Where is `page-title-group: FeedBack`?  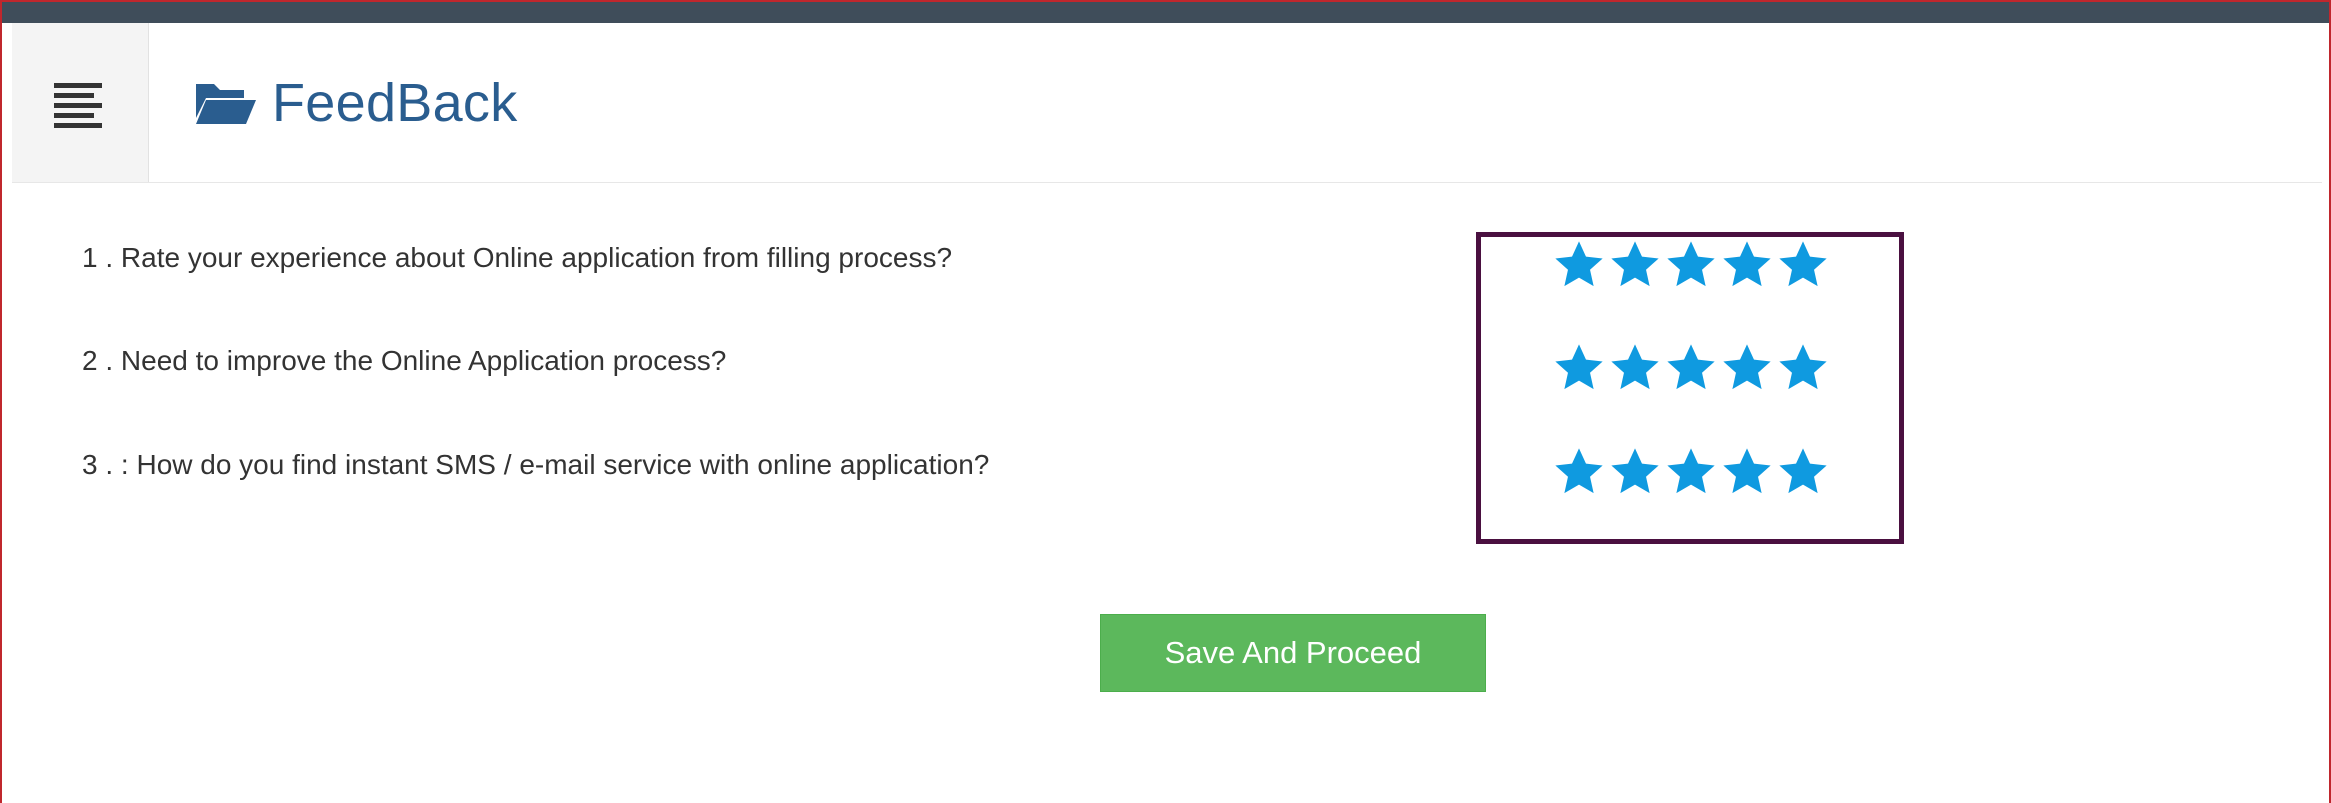 page-title-group: FeedBack is located at coordinates (356, 103).